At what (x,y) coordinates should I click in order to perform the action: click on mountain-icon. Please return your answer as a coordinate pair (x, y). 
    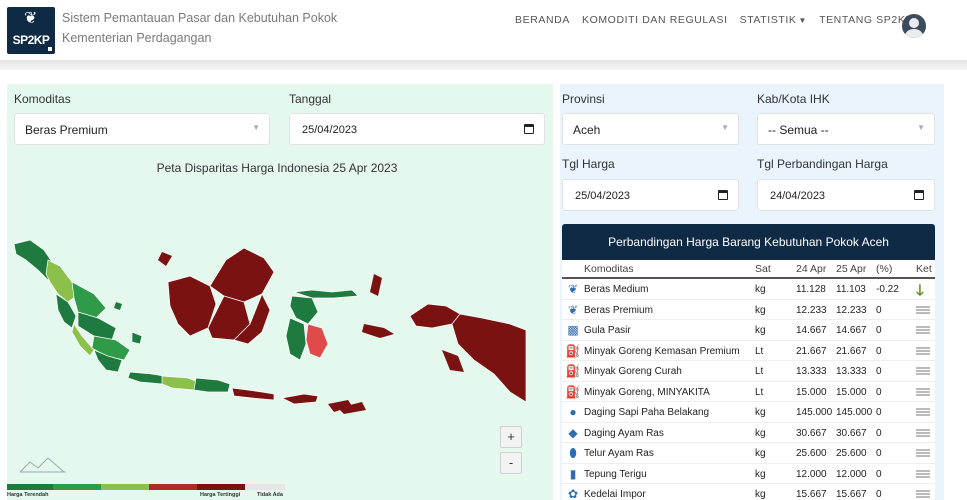
    Looking at the image, I should click on (42, 465).